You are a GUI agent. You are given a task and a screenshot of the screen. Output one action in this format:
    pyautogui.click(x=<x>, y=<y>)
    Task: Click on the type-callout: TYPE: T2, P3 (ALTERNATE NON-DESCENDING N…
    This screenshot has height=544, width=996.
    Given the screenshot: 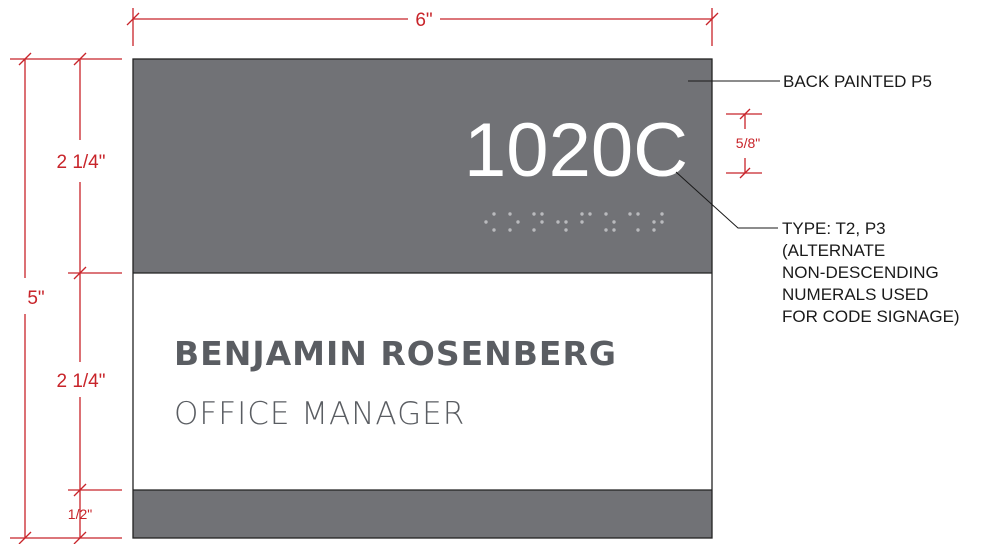 What is the action you would take?
    pyautogui.click(x=871, y=272)
    